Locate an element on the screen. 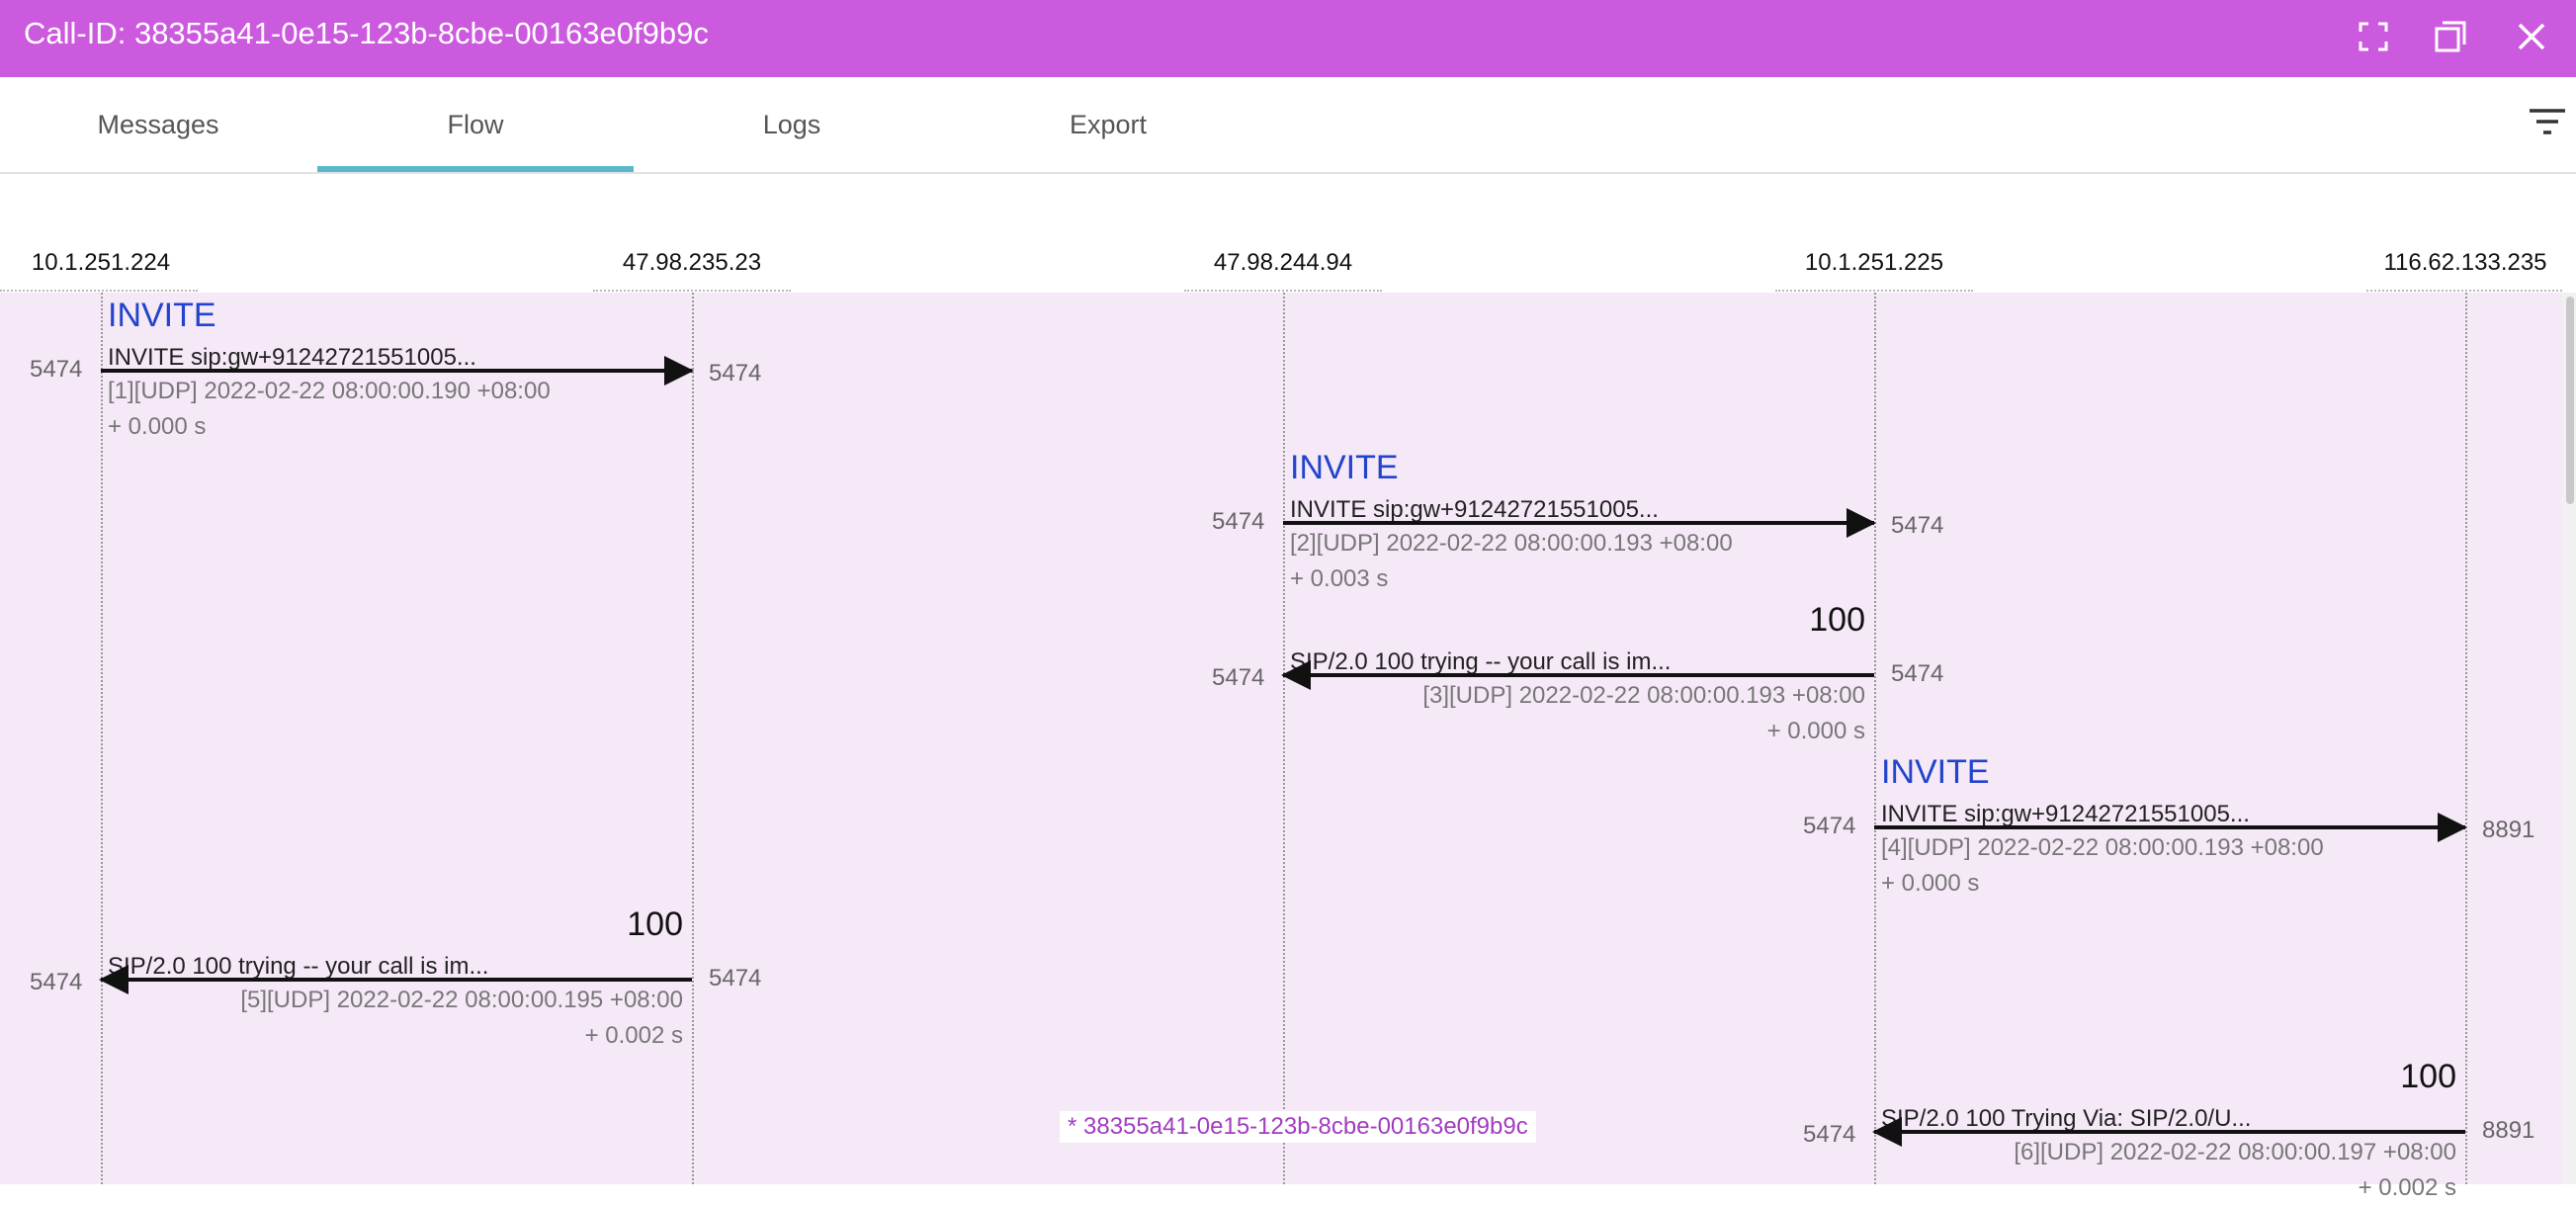 The image size is (2576, 1206). close-icon is located at coordinates (2531, 39).